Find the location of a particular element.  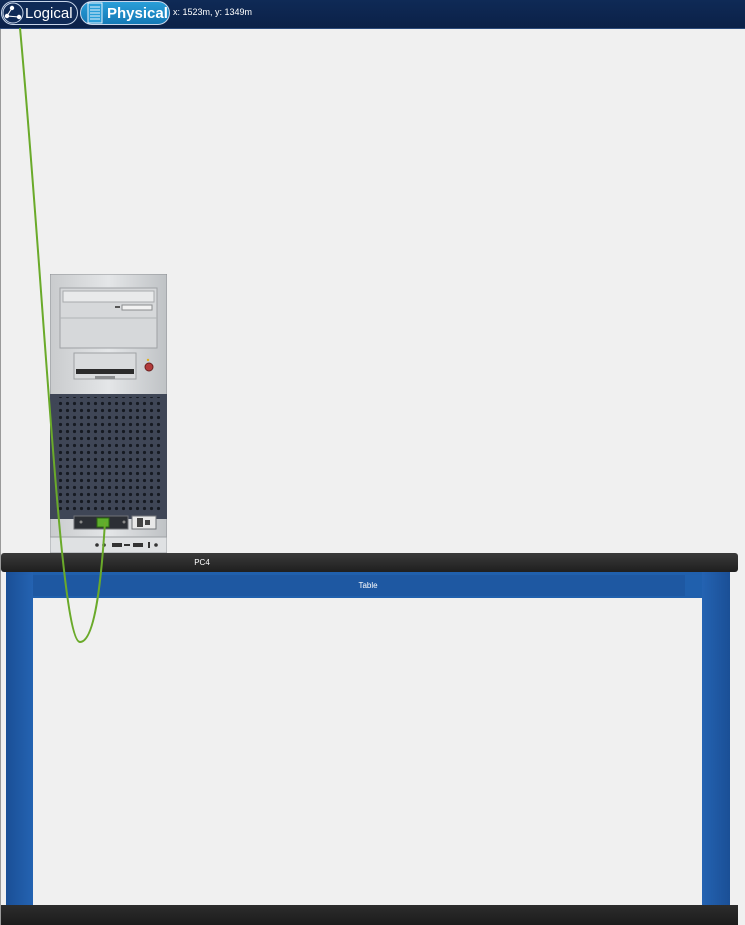

workspace-edge is located at coordinates (0, 477).